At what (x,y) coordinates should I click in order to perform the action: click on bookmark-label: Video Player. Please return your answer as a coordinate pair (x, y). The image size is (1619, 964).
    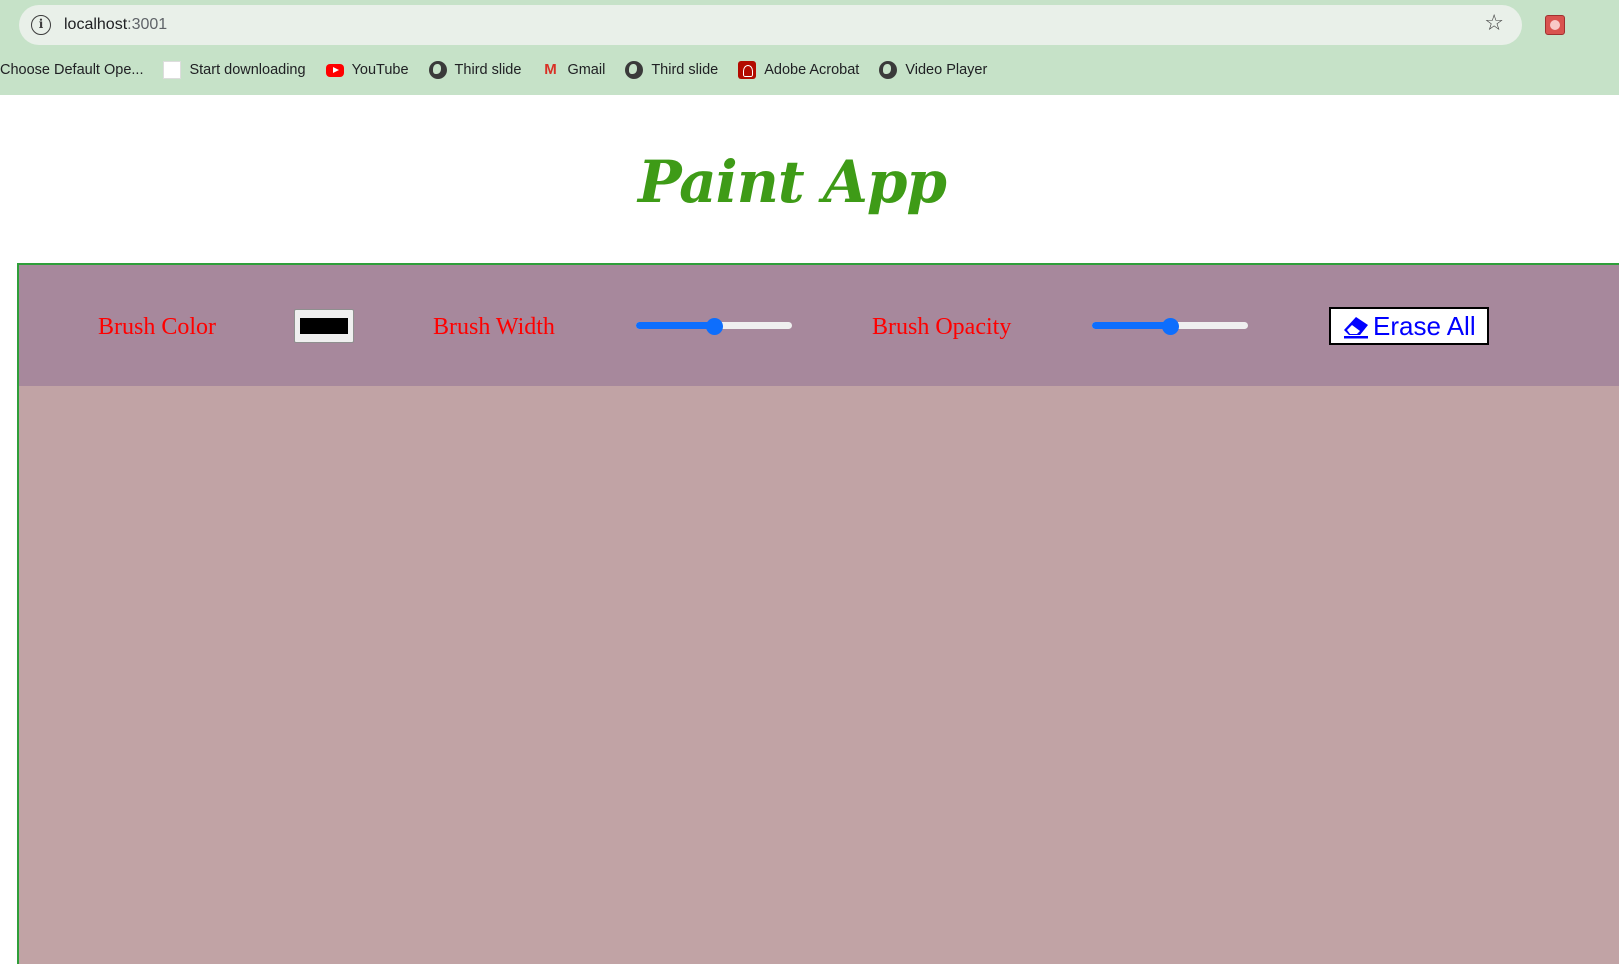
    Looking at the image, I should click on (946, 70).